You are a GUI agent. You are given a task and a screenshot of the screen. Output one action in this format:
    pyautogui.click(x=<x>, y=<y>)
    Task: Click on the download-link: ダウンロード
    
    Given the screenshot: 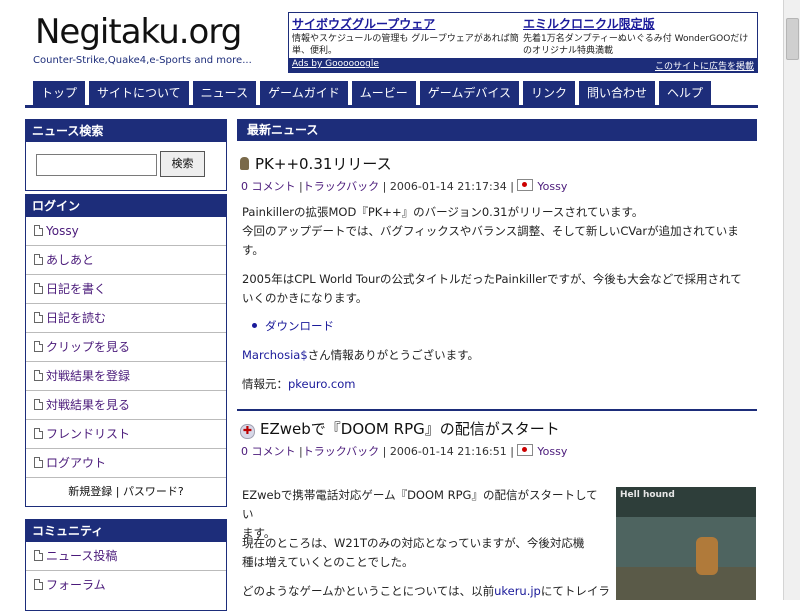 What is the action you would take?
    pyautogui.click(x=293, y=326)
    